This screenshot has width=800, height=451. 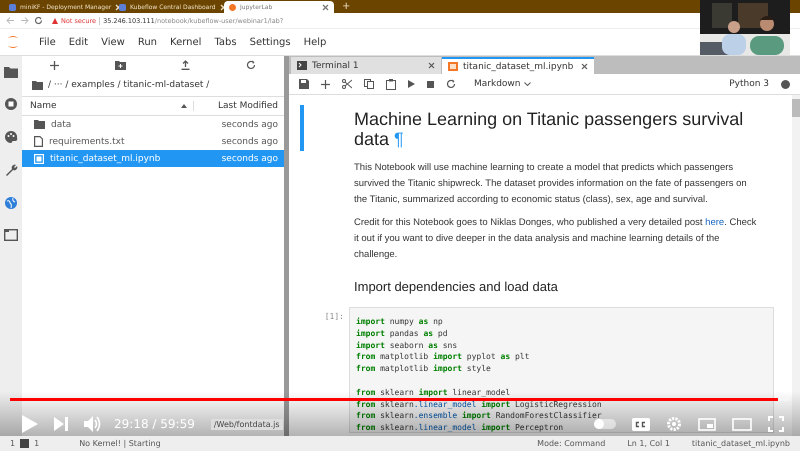 What do you see at coordinates (796, 265) in the screenshot?
I see `scrollbar` at bounding box center [796, 265].